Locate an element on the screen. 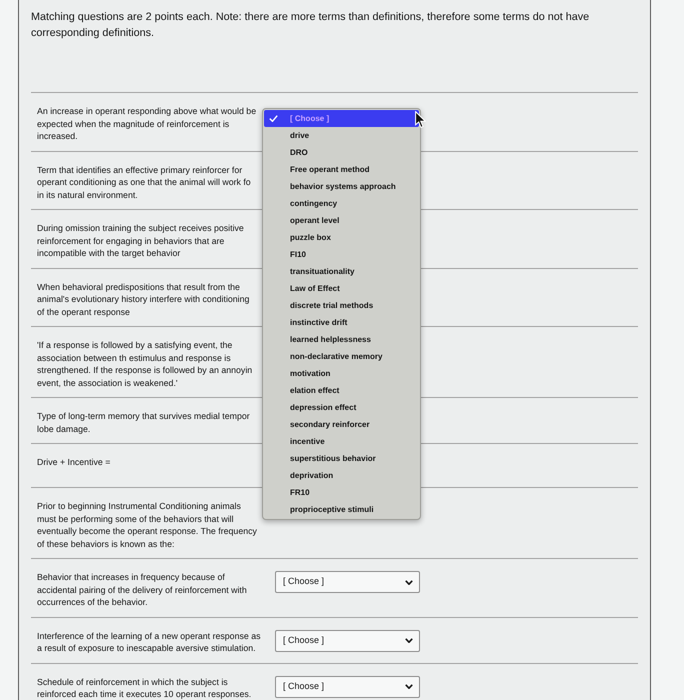 This screenshot has height=700, width=684. question-text: Schedule of reinforcement in which the subject is reinforced each time it executes 10 operant responses. is located at coordinates (144, 688).